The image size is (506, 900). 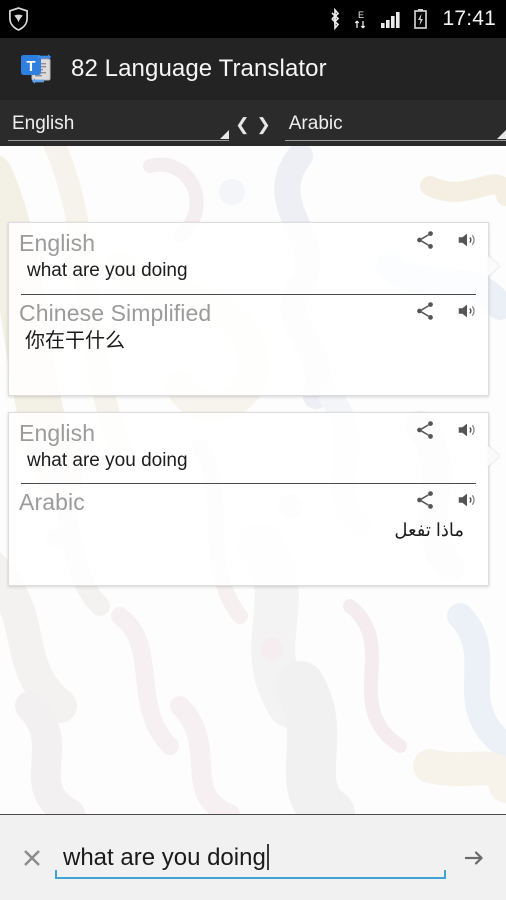 I want to click on card-target-text: 你在干什么, so click(x=75, y=341).